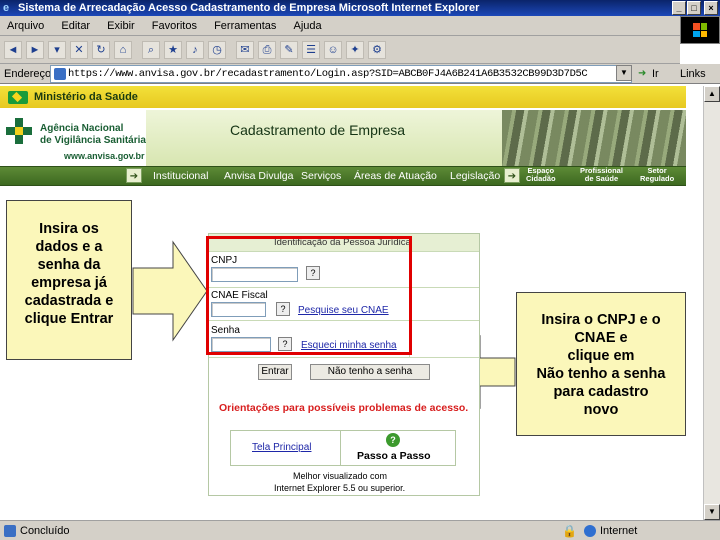 Image resolution: width=720 pixels, height=540 pixels. I want to click on home-link: Tela Principal, so click(281, 448).